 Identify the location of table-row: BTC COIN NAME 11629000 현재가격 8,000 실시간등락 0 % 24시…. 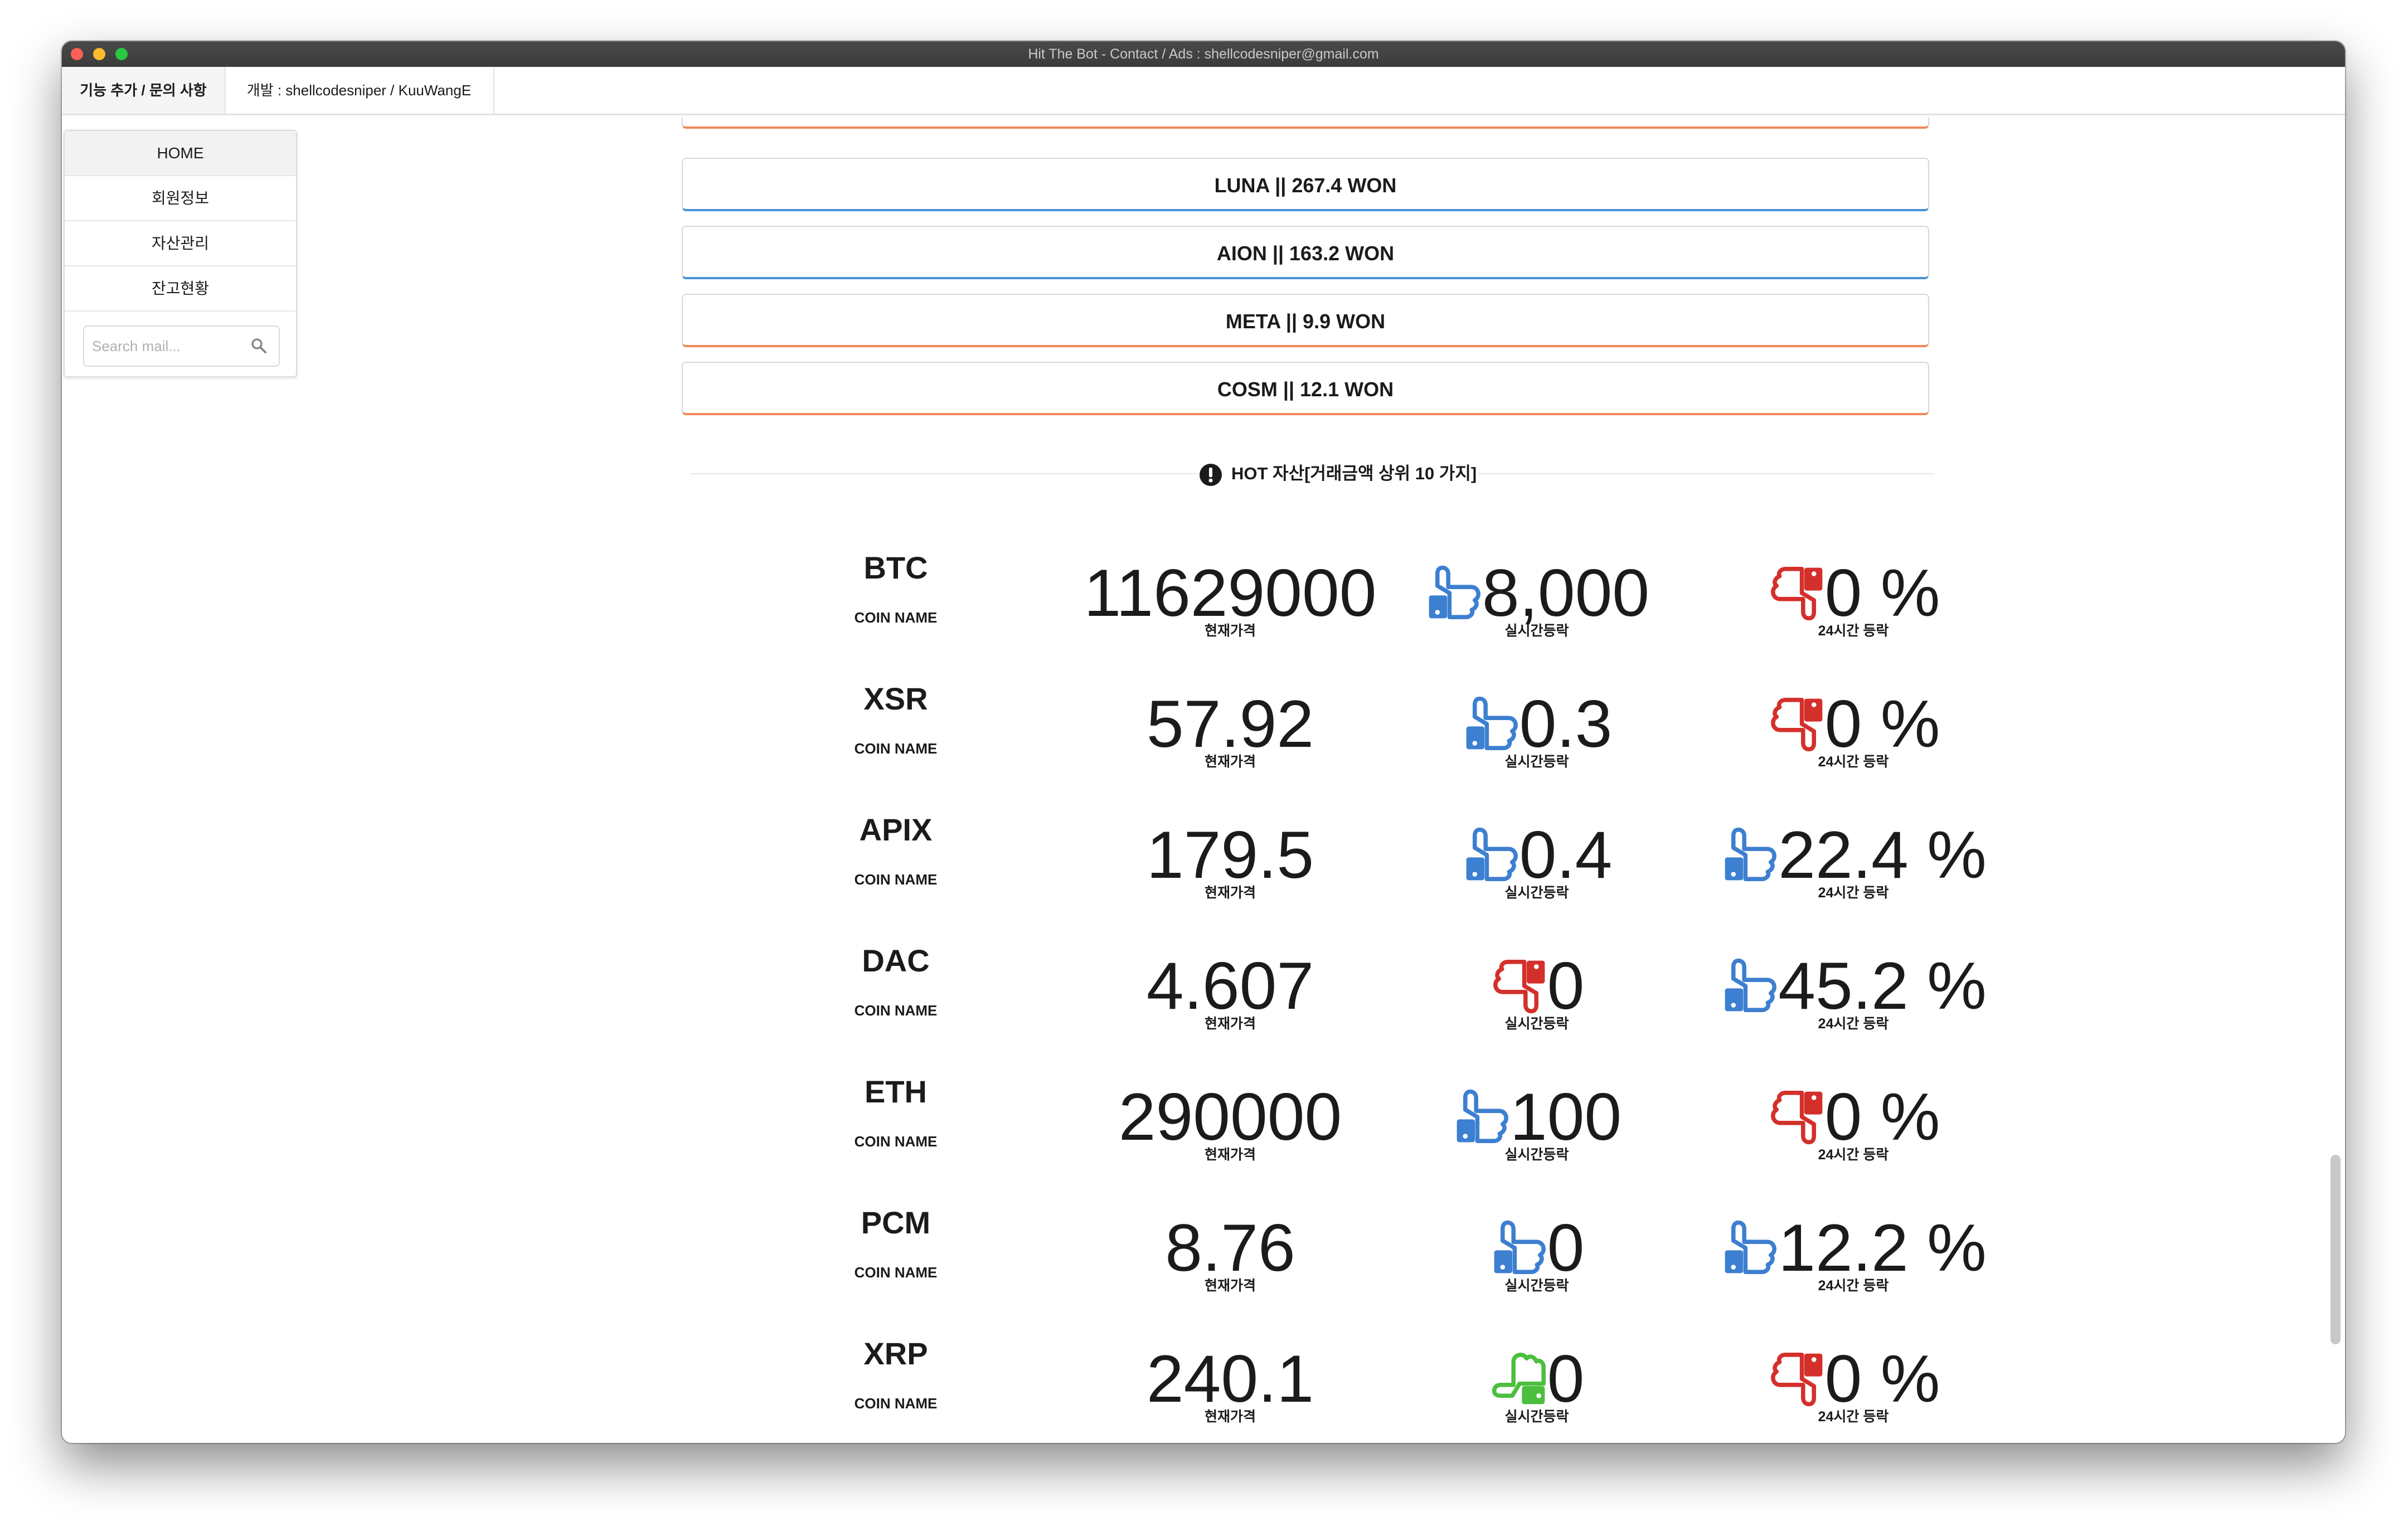
(1204, 607).